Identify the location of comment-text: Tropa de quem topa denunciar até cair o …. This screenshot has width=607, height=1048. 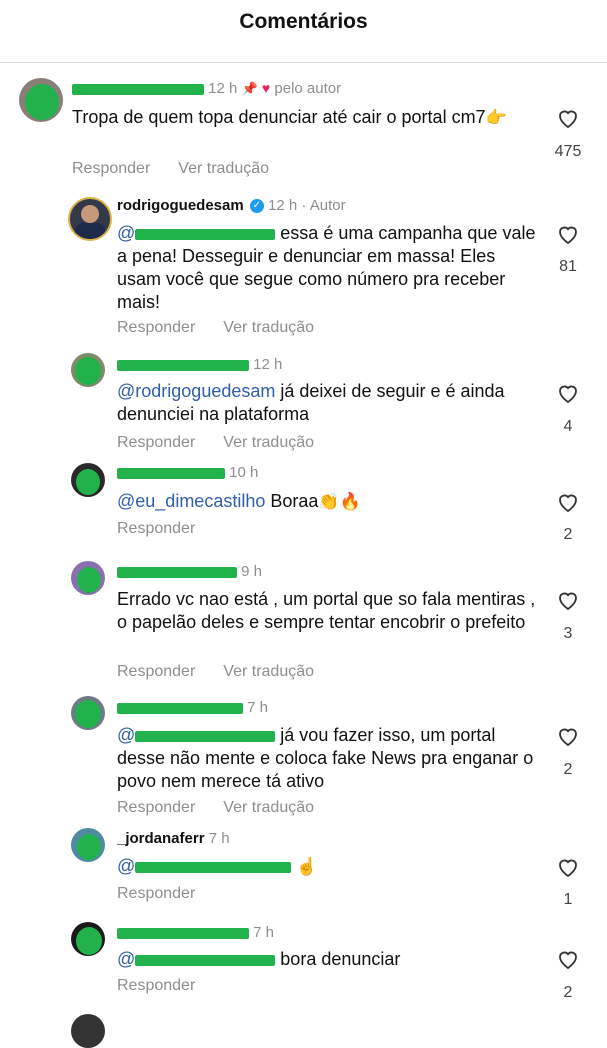
(289, 117).